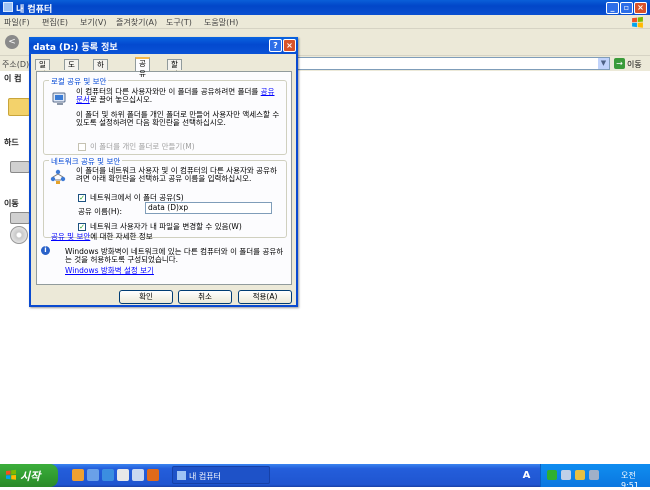 The width and height of the screenshot is (650, 490). Describe the element at coordinates (566, 475) in the screenshot. I see `tray-network-icon` at that location.